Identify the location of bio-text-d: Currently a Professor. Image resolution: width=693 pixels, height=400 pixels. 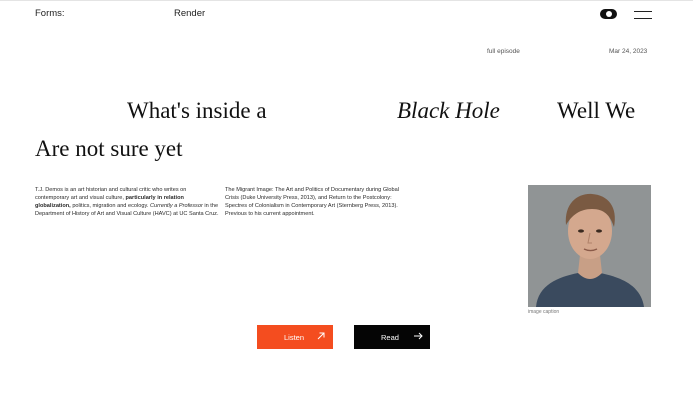
(176, 206).